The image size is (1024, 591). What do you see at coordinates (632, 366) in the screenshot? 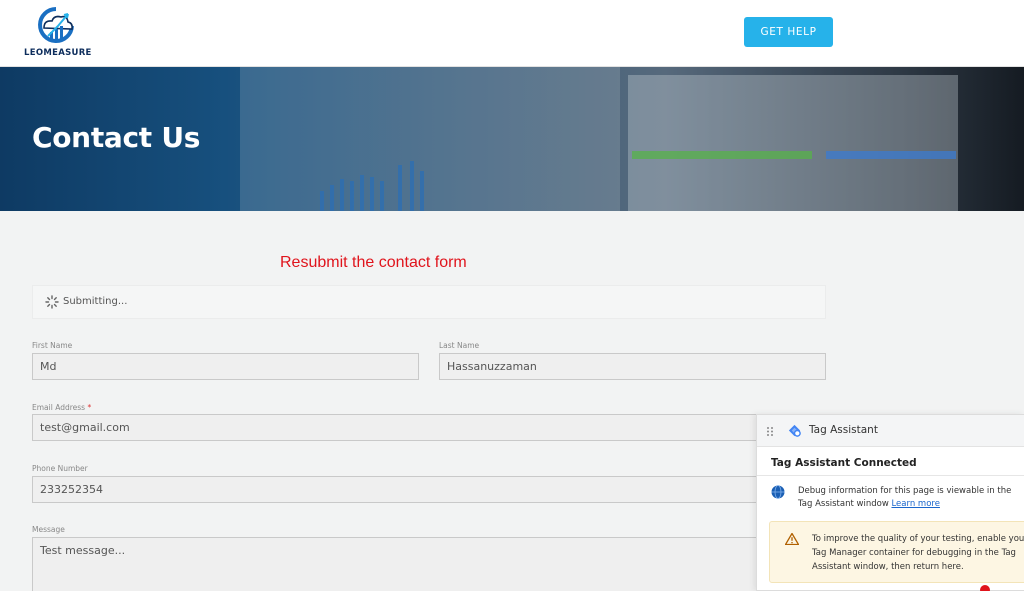
I see `last-name-field` at bounding box center [632, 366].